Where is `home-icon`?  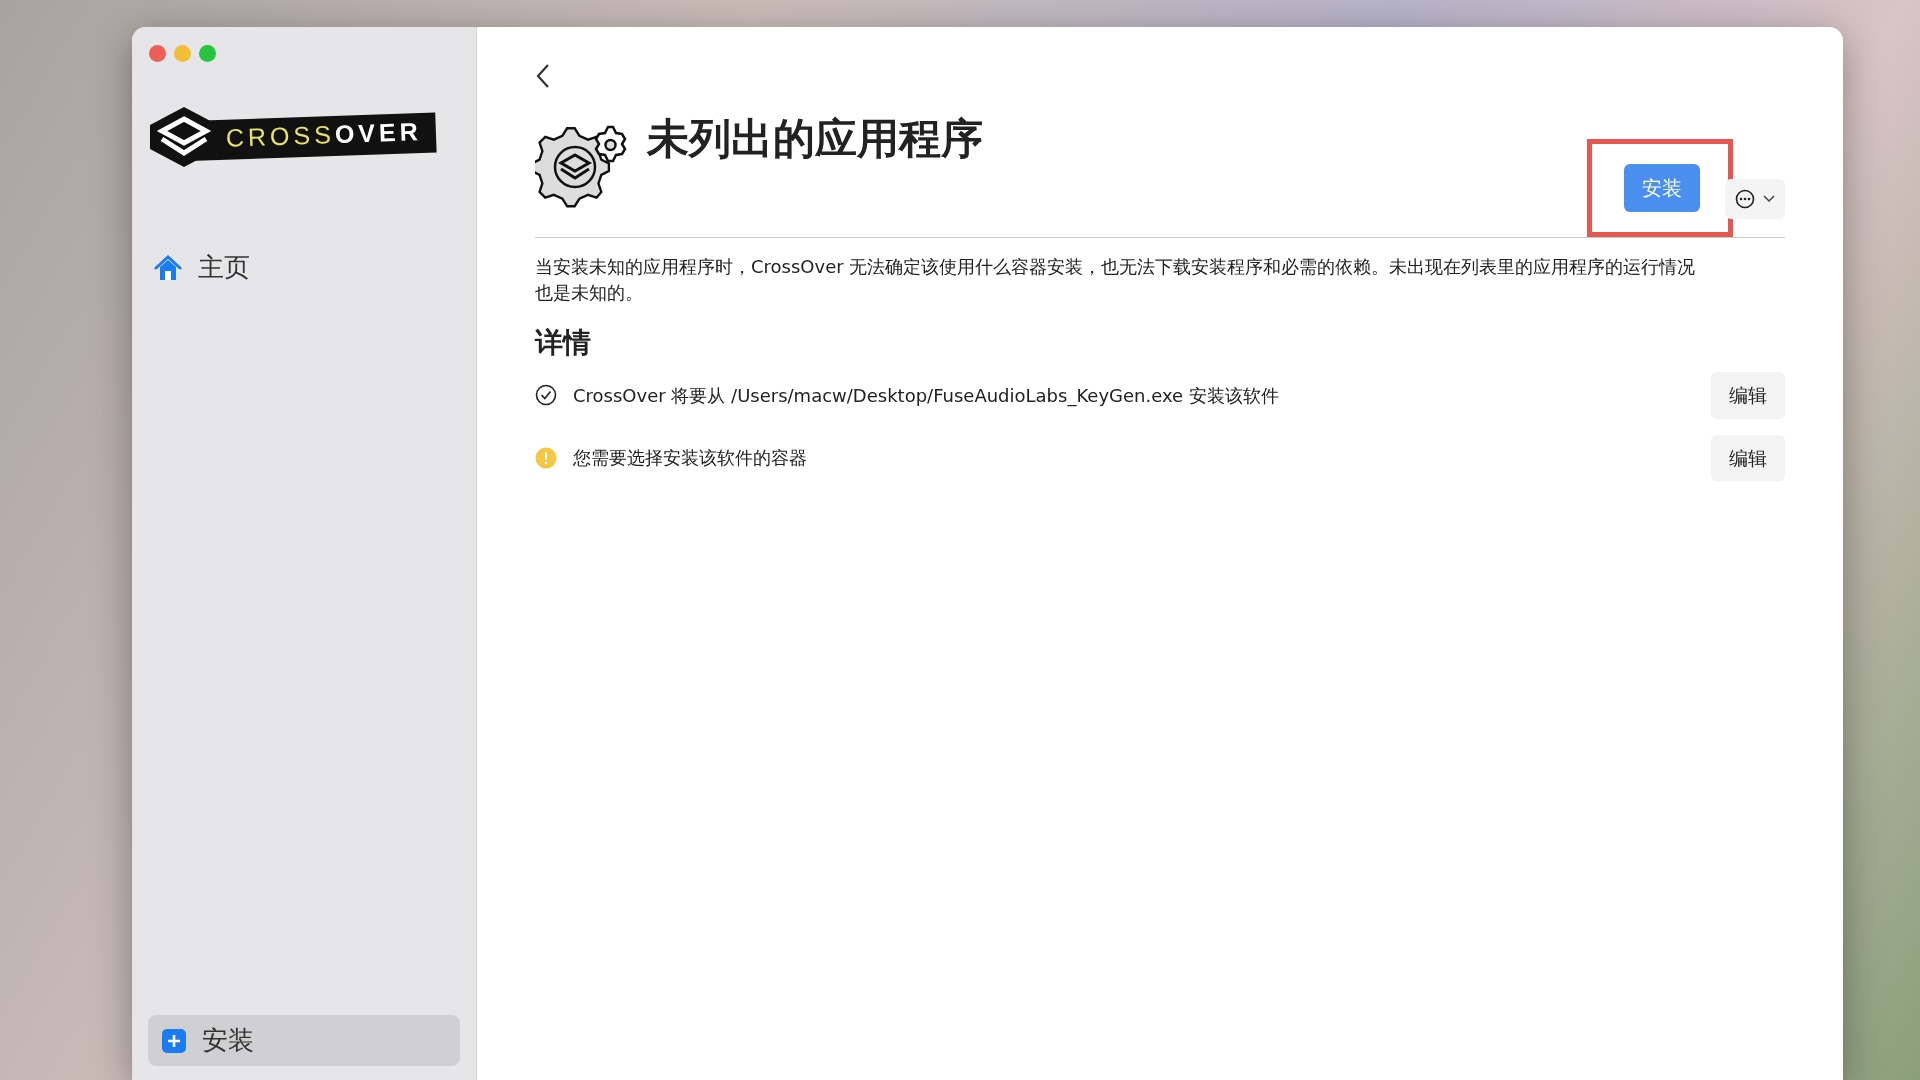
home-icon is located at coordinates (168, 267).